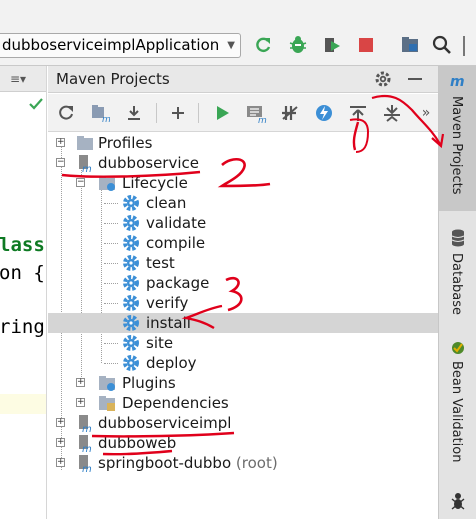  Describe the element at coordinates (457, 138) in the screenshot. I see `maven-projects-tab: m Maven Projects` at that location.